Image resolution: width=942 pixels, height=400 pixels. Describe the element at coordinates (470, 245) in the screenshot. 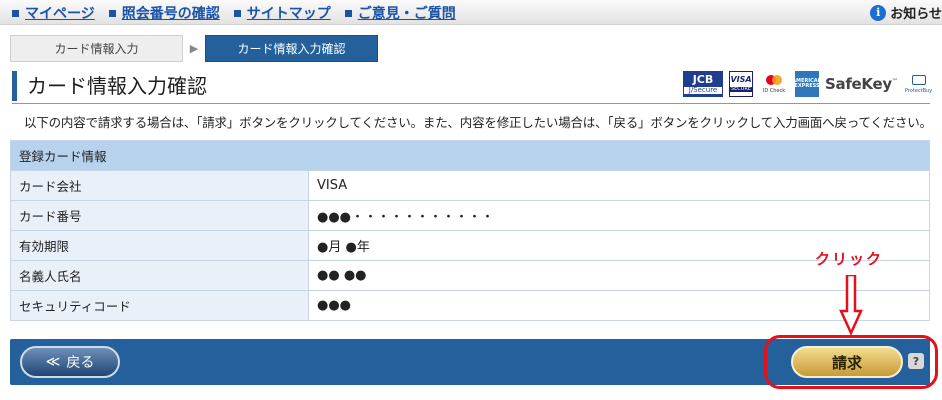

I see `table-row: 有効期限 ●月 ●年` at that location.